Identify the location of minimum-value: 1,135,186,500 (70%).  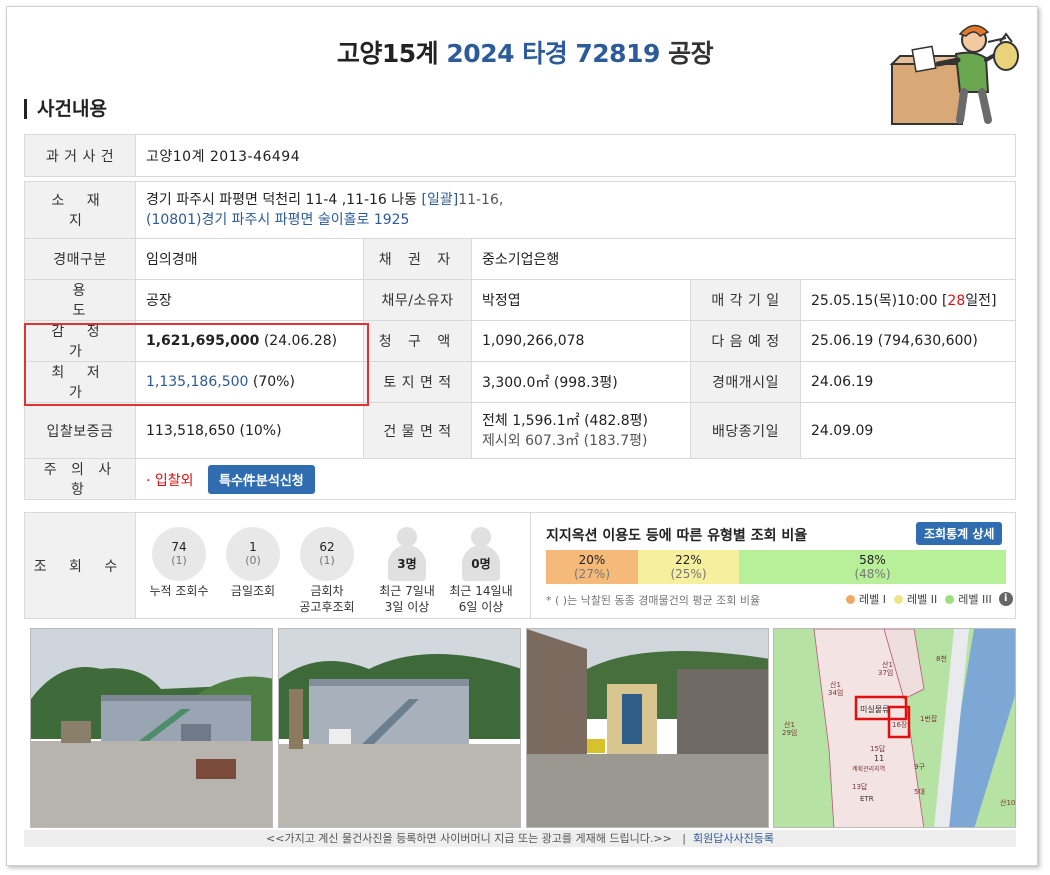
(249, 382).